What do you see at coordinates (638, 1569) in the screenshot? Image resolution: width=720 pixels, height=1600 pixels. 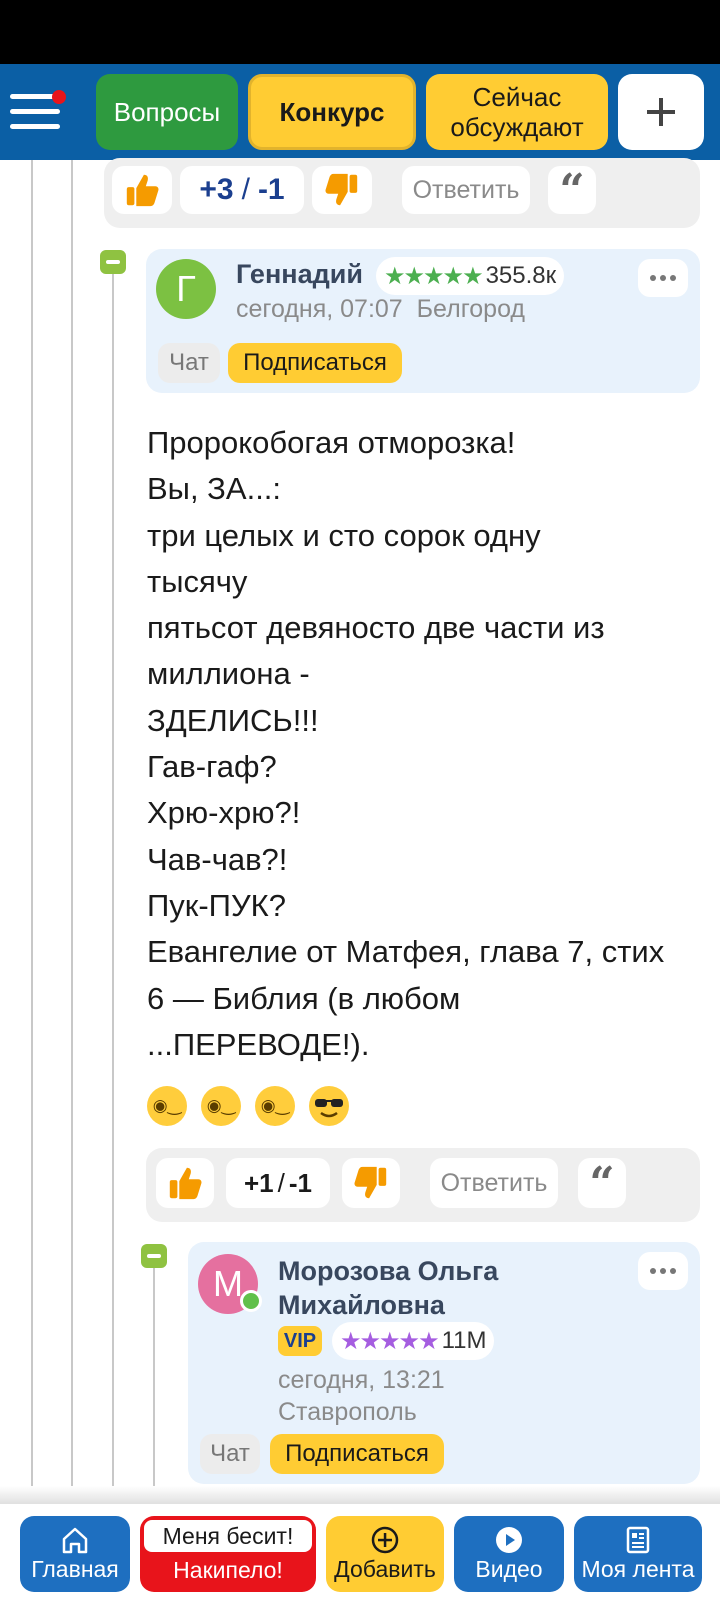 I see `feed-label: Моя лента` at bounding box center [638, 1569].